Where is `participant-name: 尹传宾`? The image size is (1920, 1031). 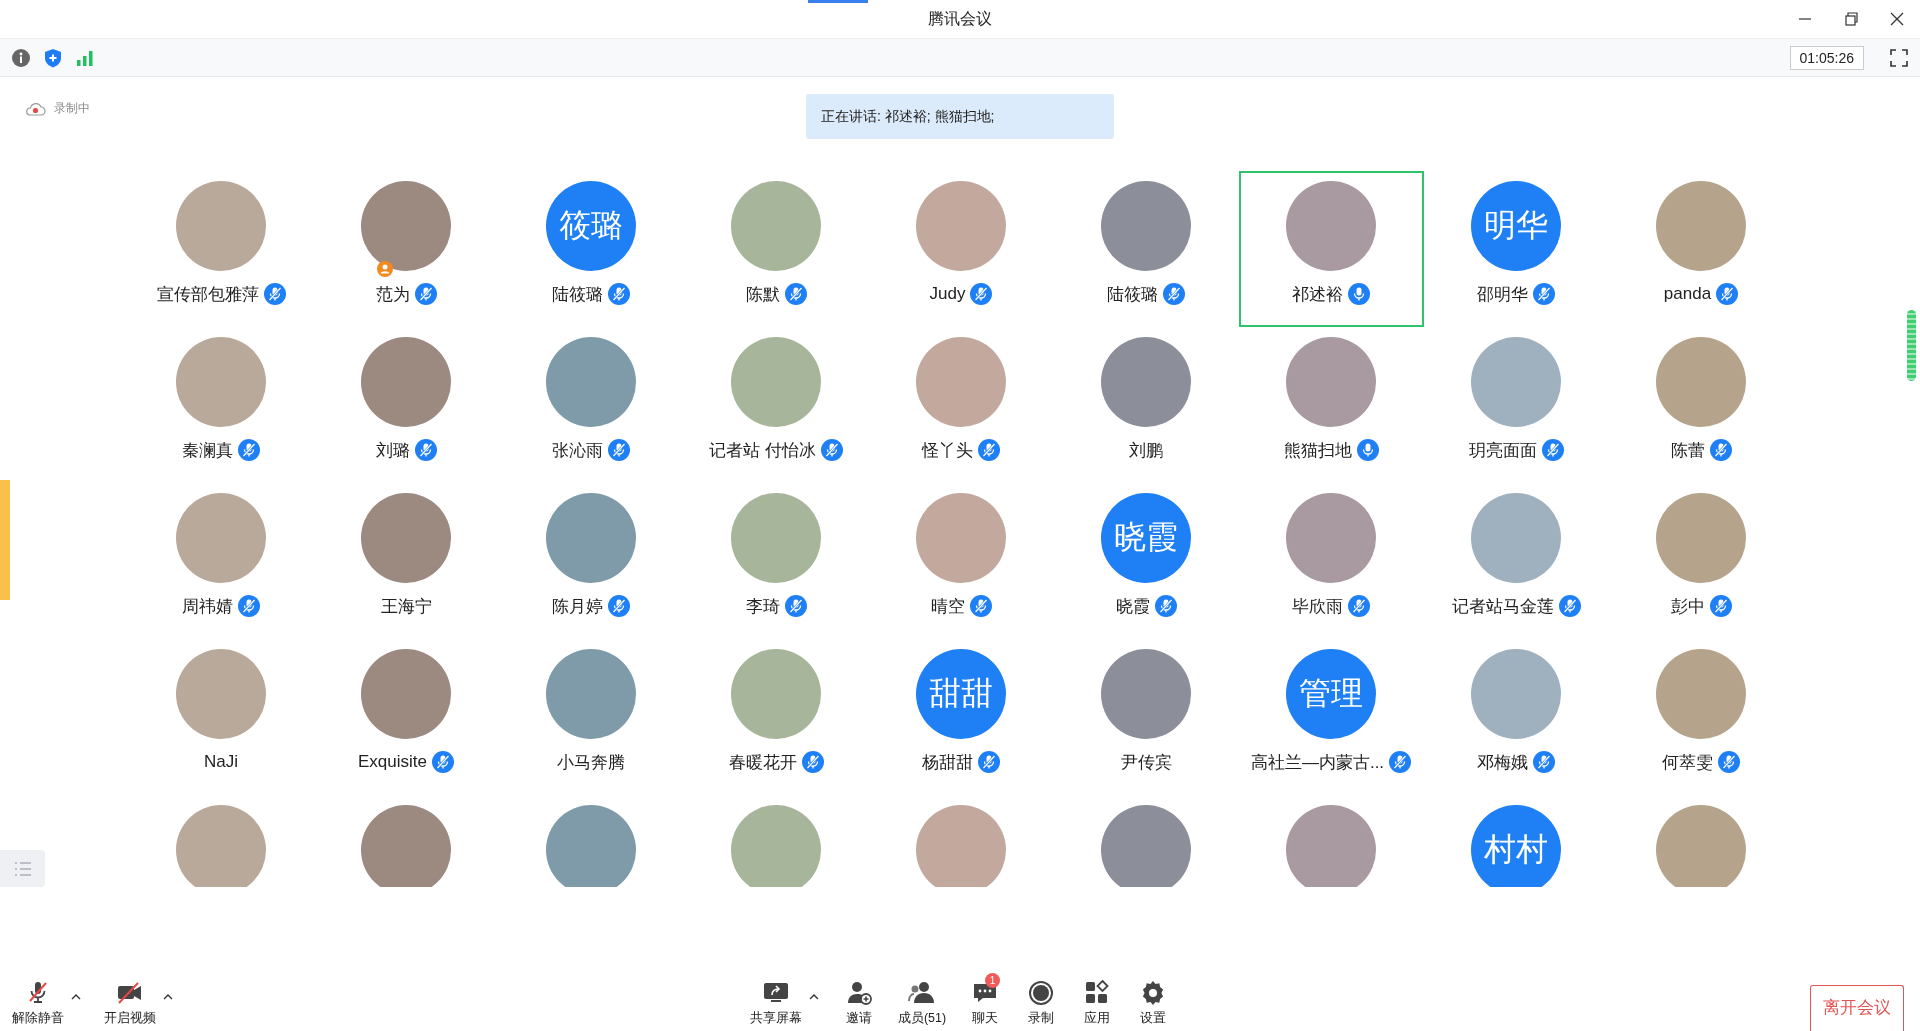
participant-name: 尹传宾 is located at coordinates (1146, 762).